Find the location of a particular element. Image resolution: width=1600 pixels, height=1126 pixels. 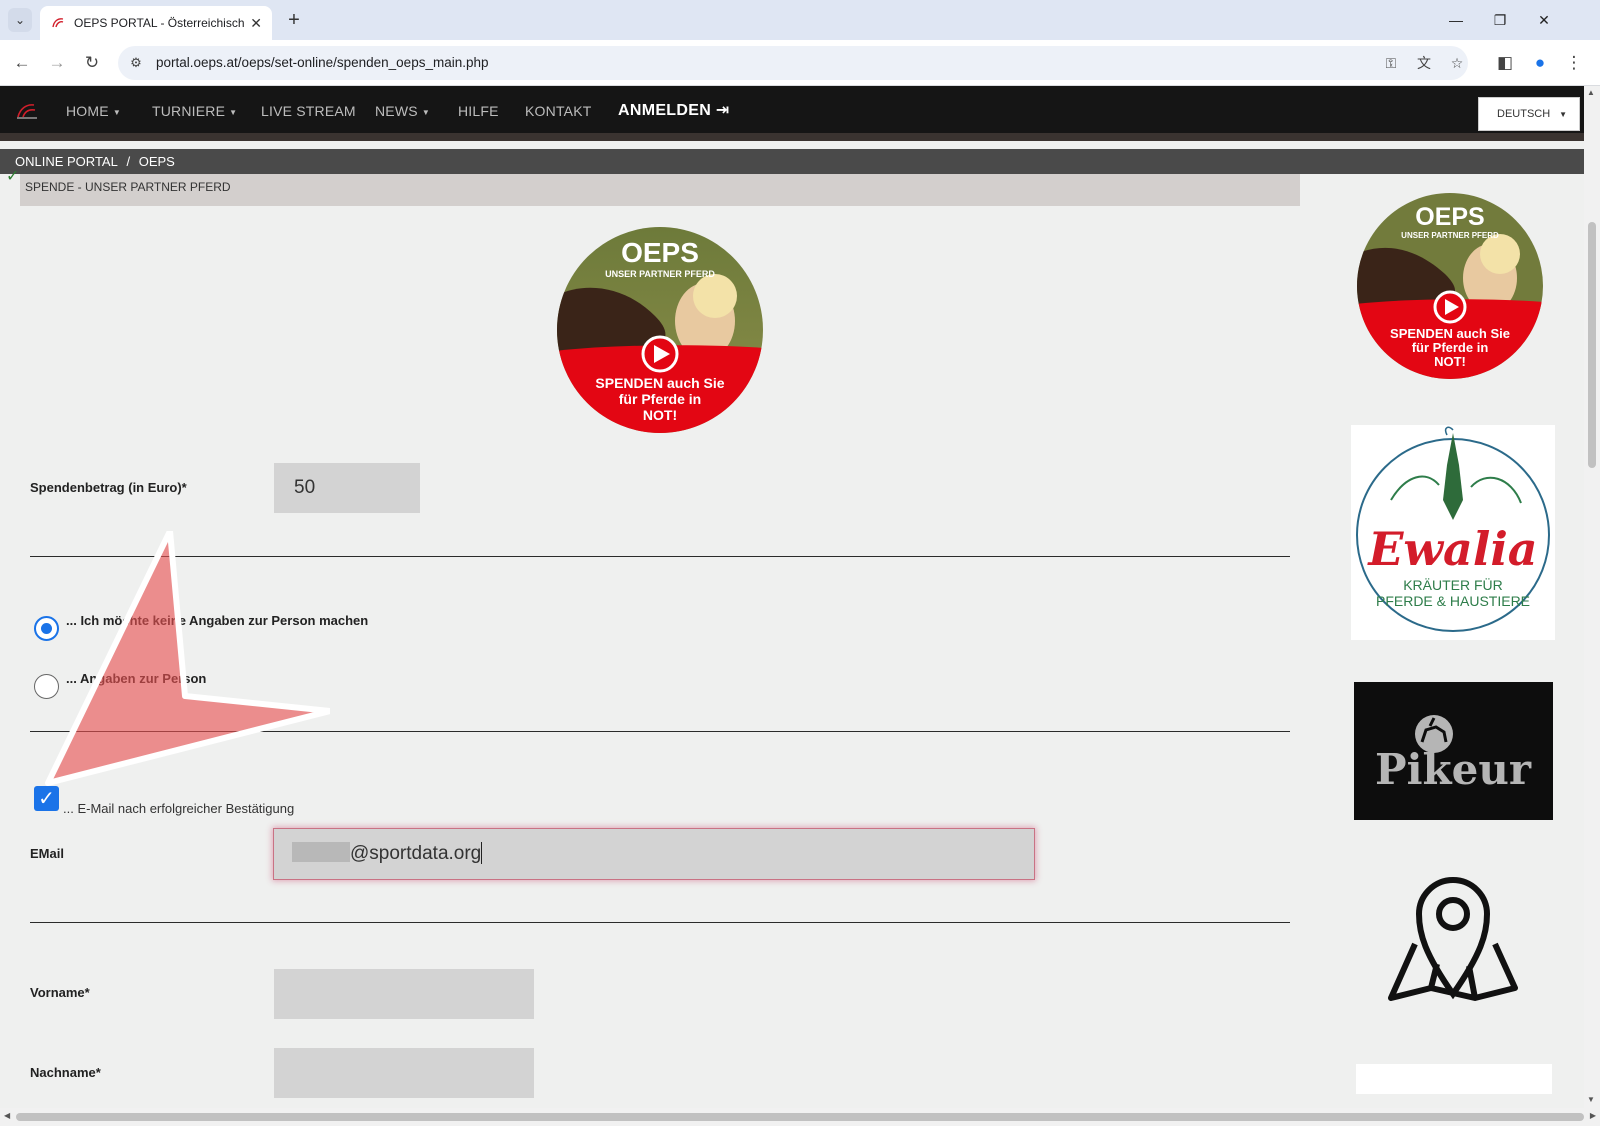

side-badge-brand: OEPS is located at coordinates (1449, 217).